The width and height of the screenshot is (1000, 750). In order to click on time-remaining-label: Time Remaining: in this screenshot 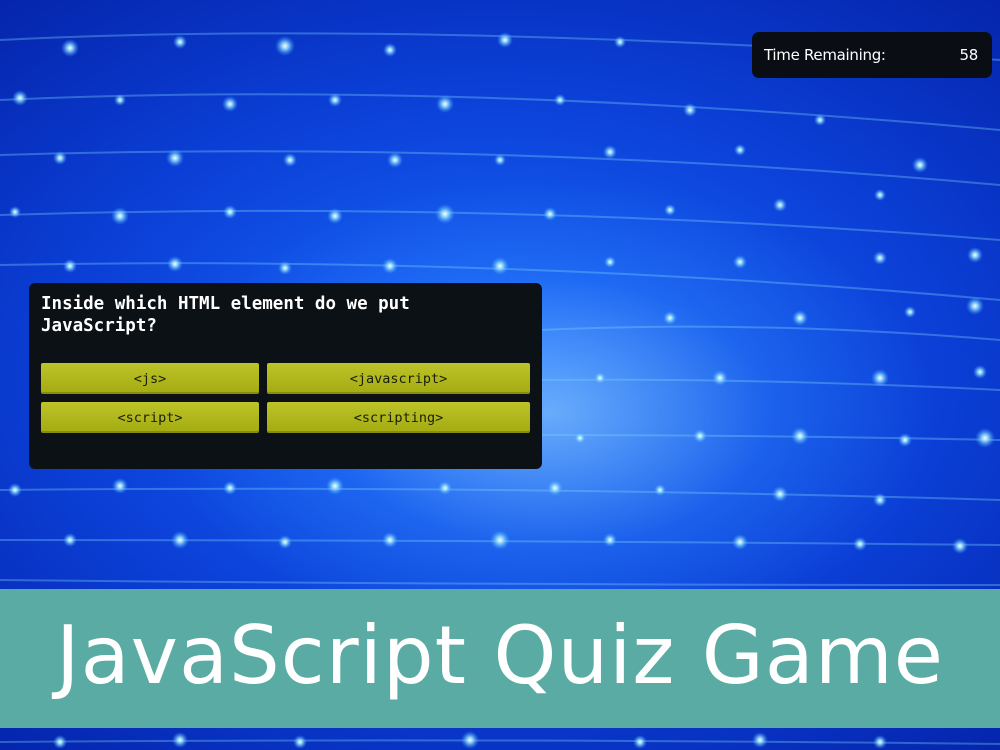, I will do `click(825, 55)`.